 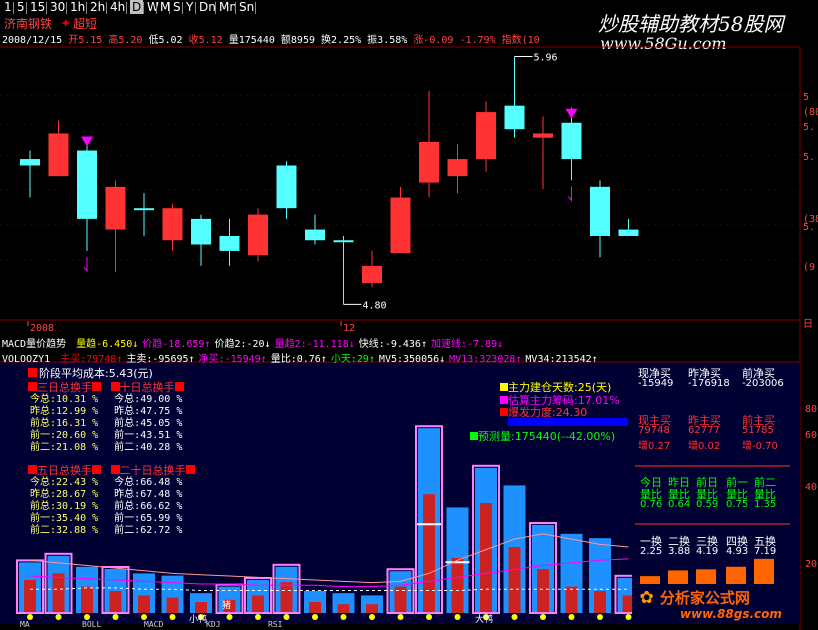 I want to click on logo-88gs: ✿ 分析家公式网, so click(x=695, y=596).